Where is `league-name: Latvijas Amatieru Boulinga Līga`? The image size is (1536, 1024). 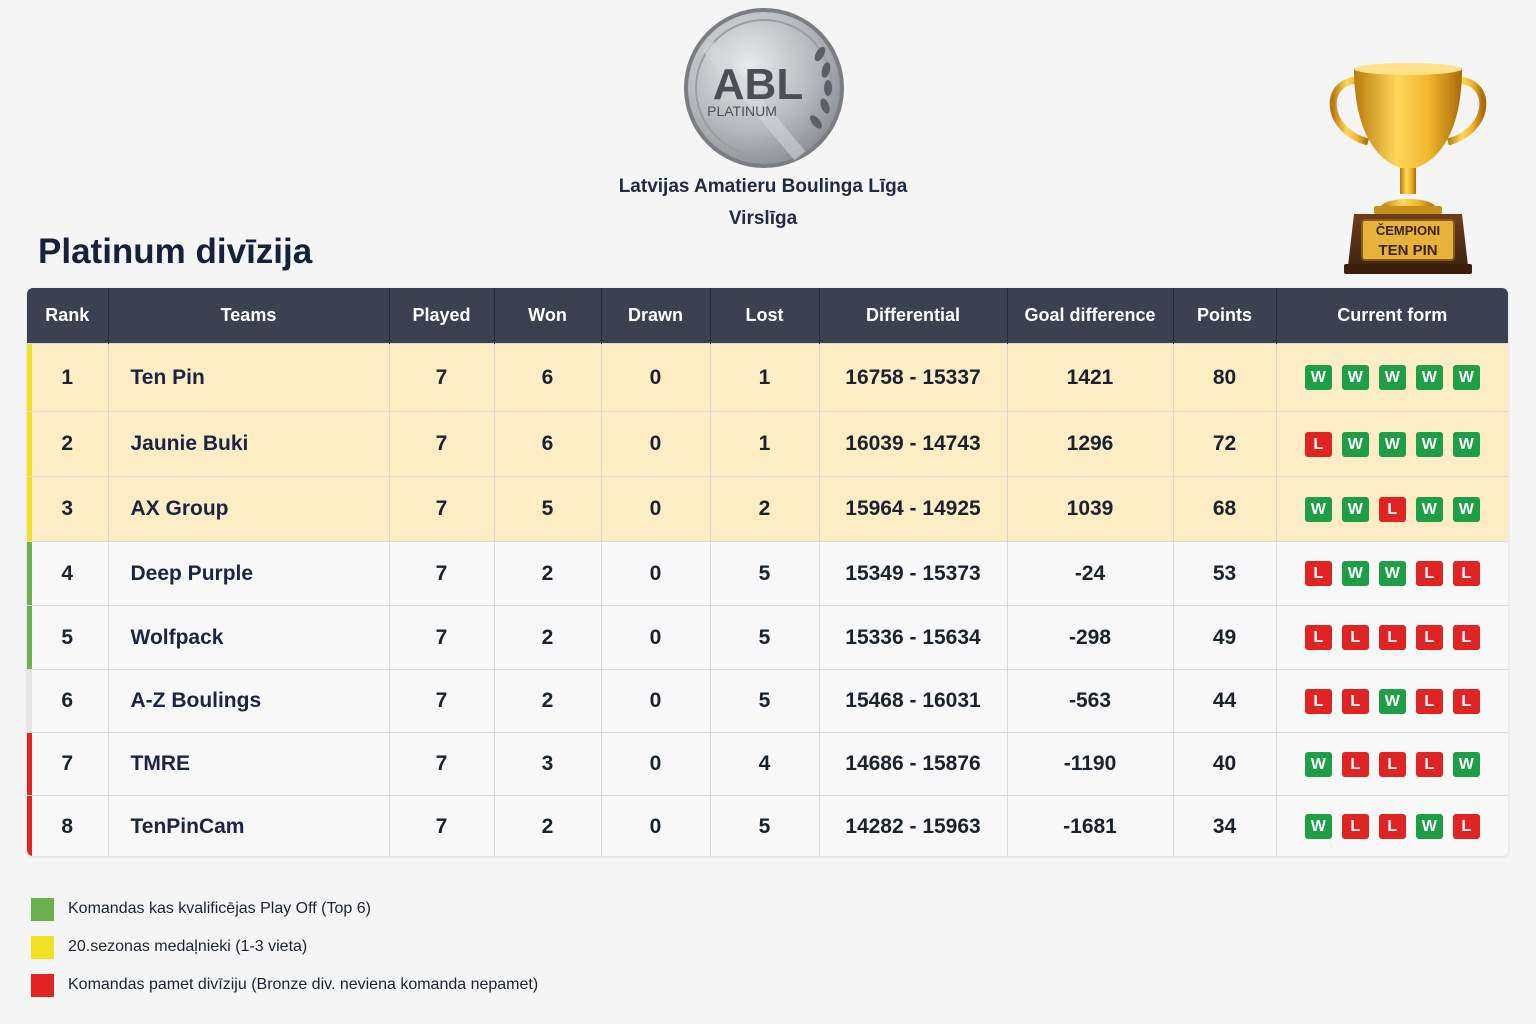
league-name: Latvijas Amatieru Boulinga Līga is located at coordinates (763, 186).